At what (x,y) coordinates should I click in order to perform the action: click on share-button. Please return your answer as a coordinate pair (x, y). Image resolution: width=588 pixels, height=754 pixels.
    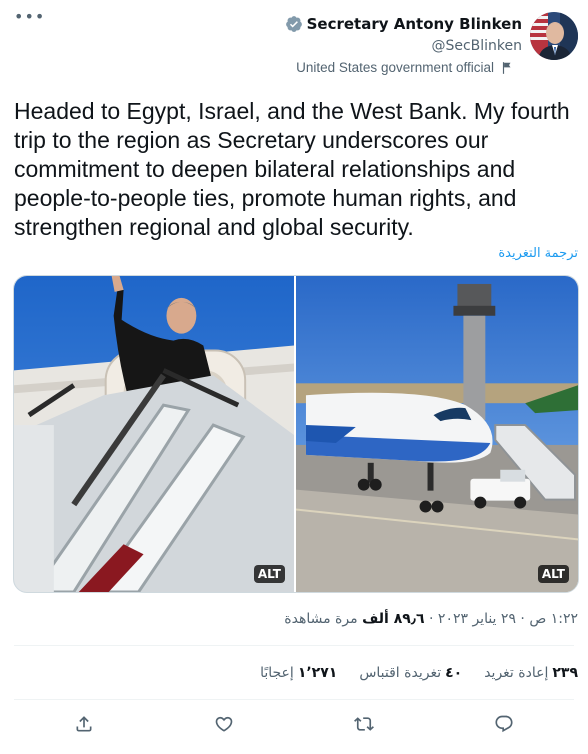
    Looking at the image, I should click on (84, 724).